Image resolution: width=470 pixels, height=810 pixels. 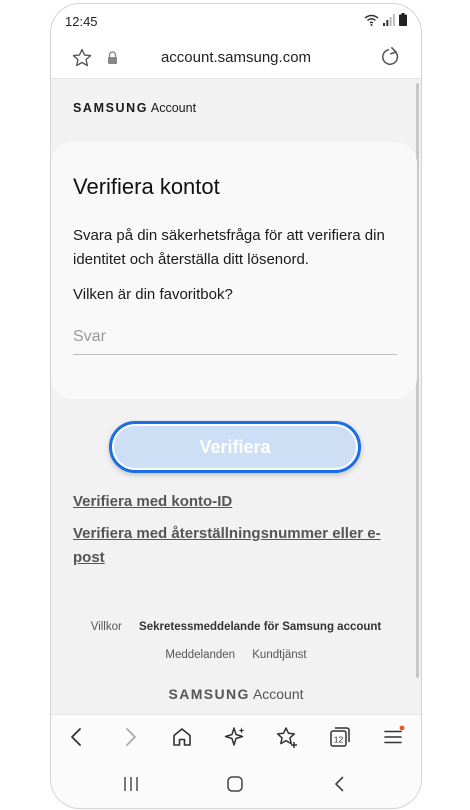 I want to click on security-question: Vilken är din favoritbok?, so click(x=153, y=294).